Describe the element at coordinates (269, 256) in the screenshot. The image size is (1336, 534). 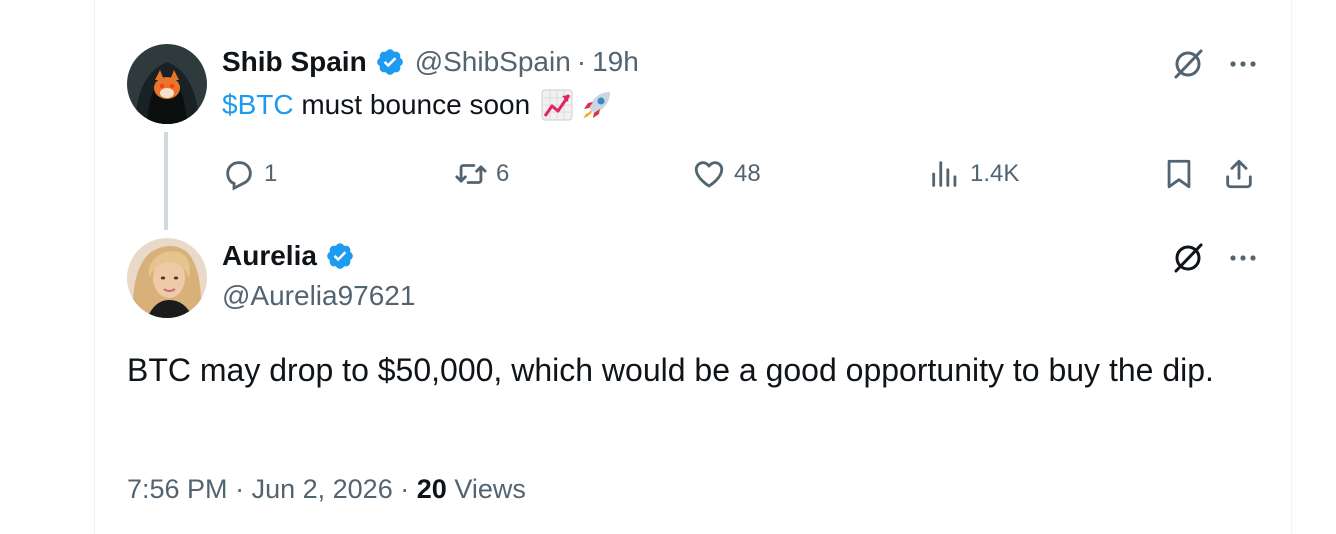
I see `main-display-name: Aurelia` at that location.